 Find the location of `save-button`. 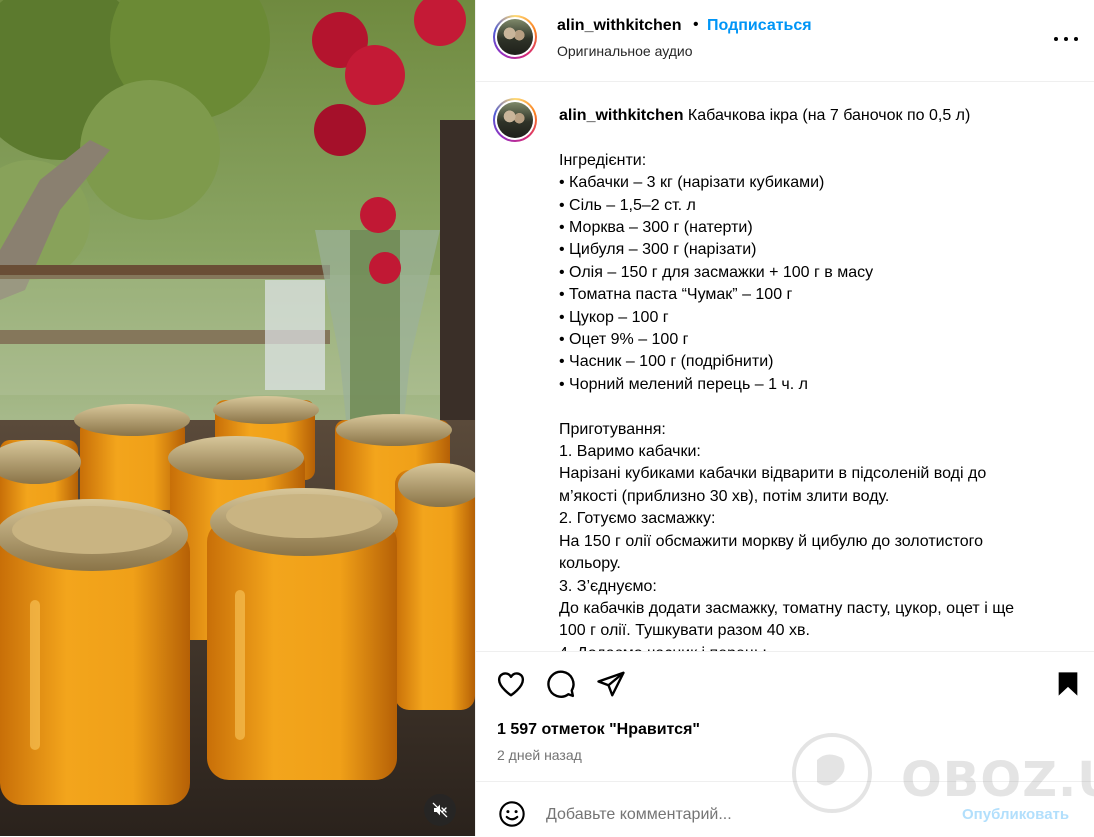

save-button is located at coordinates (1068, 684).